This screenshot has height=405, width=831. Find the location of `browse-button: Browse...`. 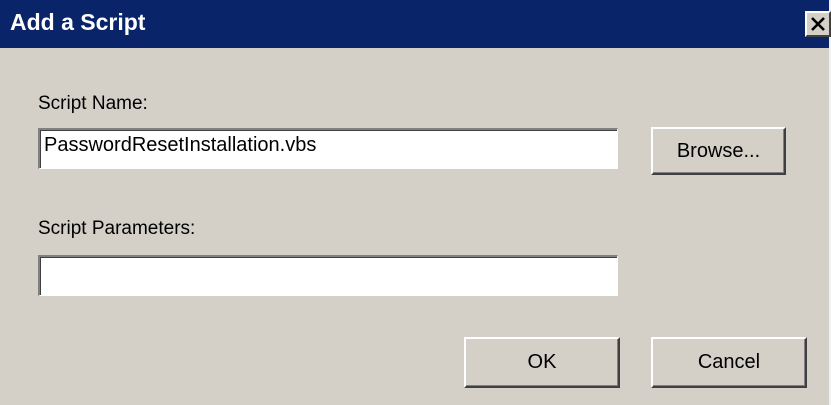

browse-button: Browse... is located at coordinates (718, 151).